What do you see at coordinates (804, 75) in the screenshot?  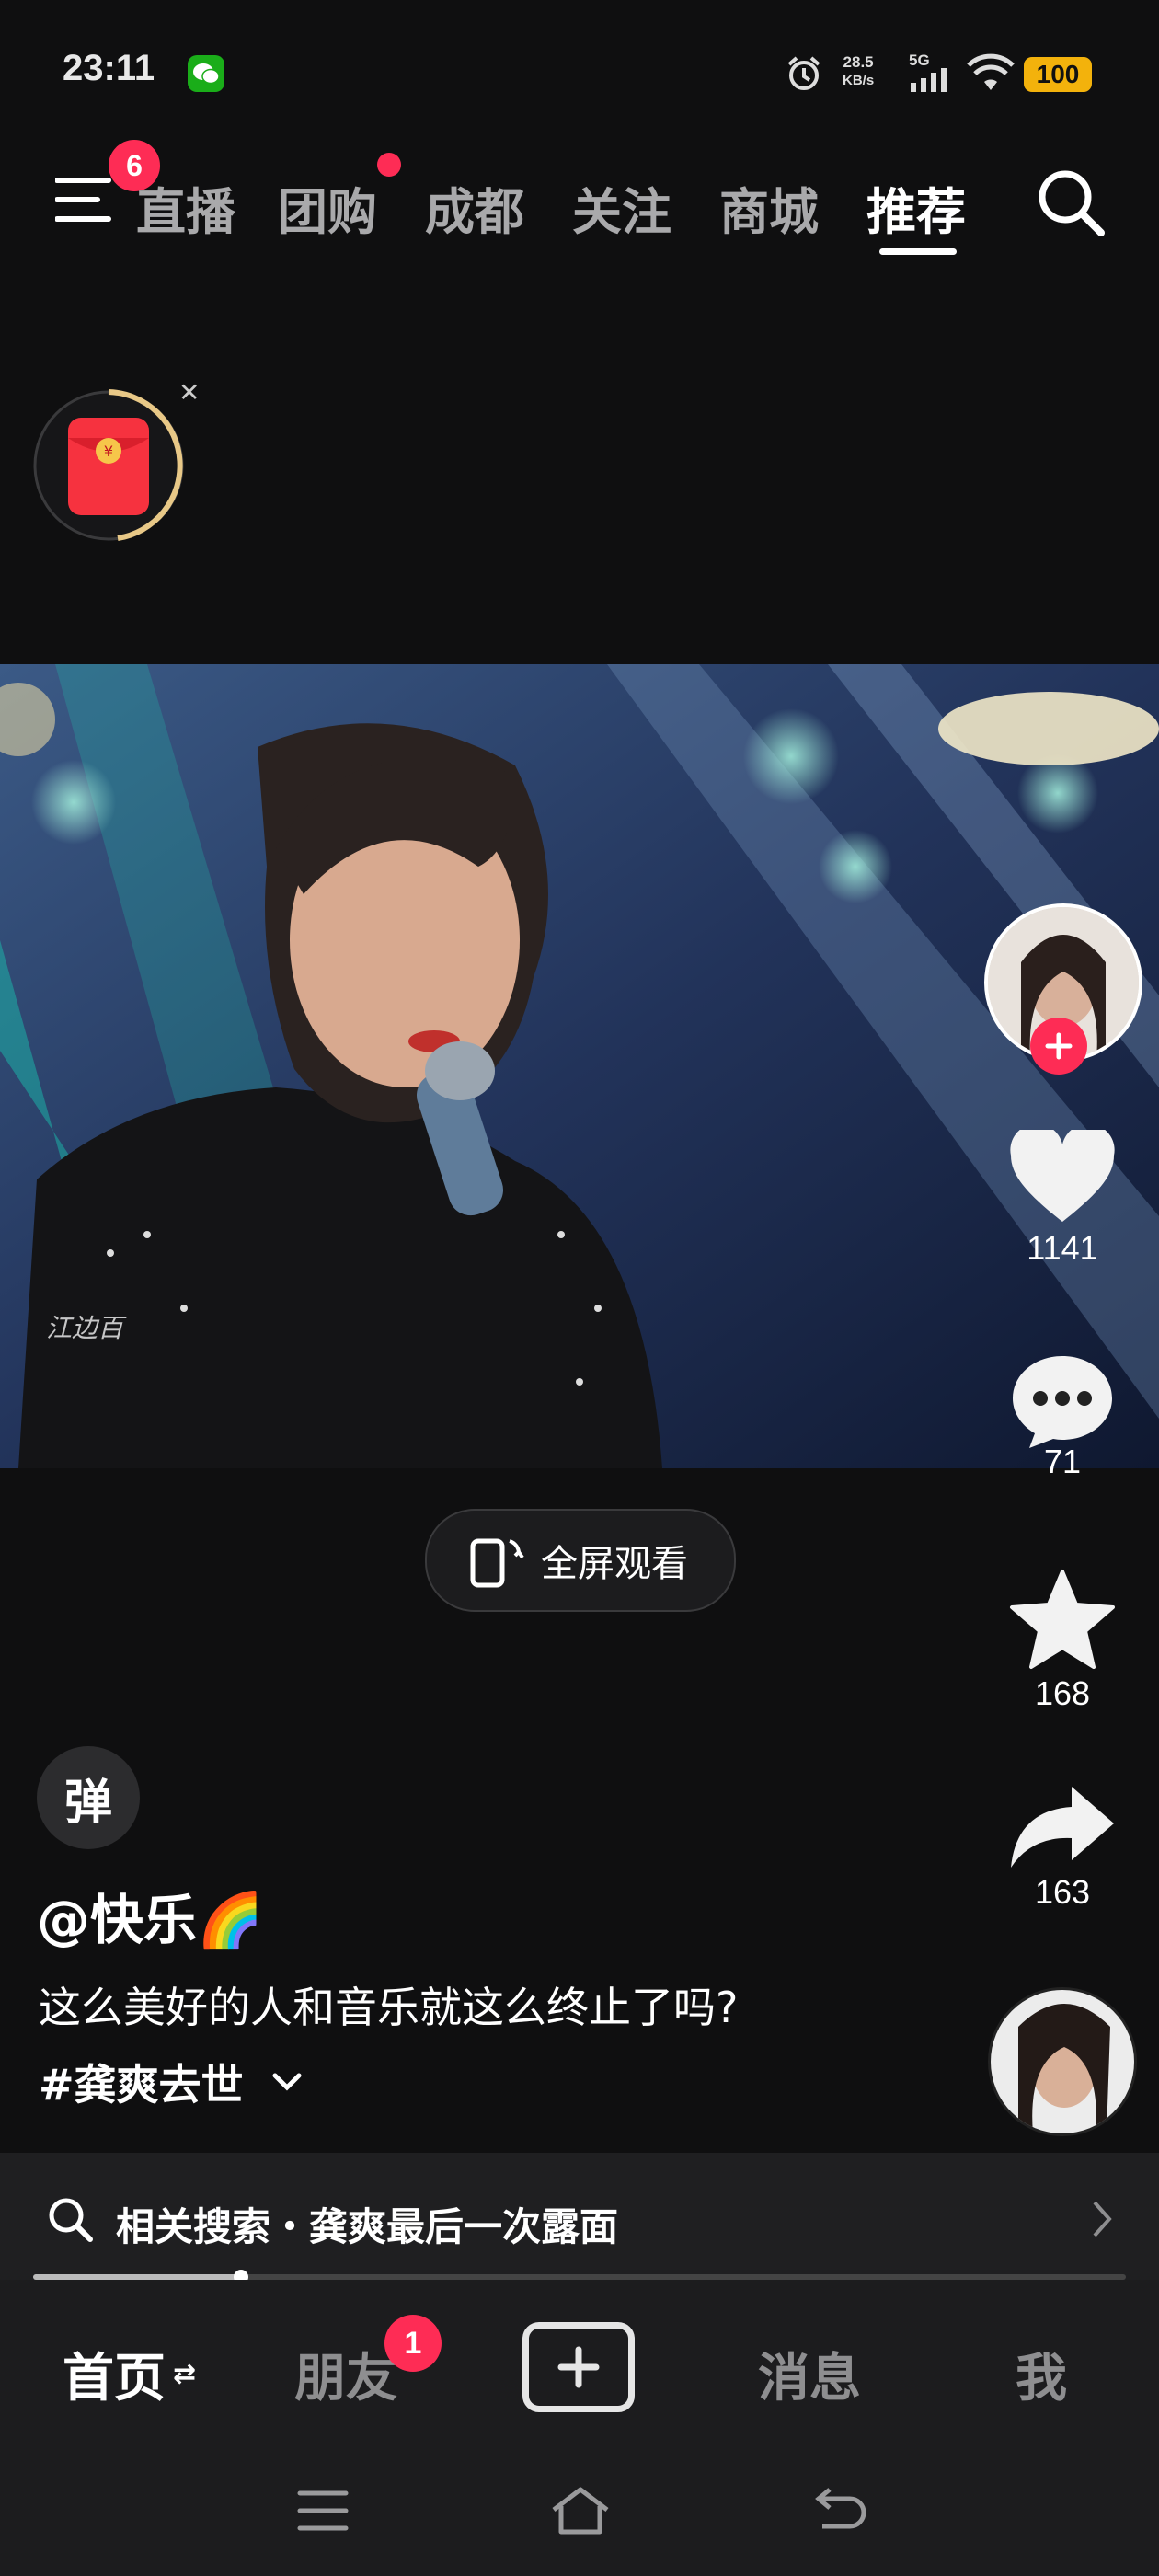 I see `alarm-icon` at bounding box center [804, 75].